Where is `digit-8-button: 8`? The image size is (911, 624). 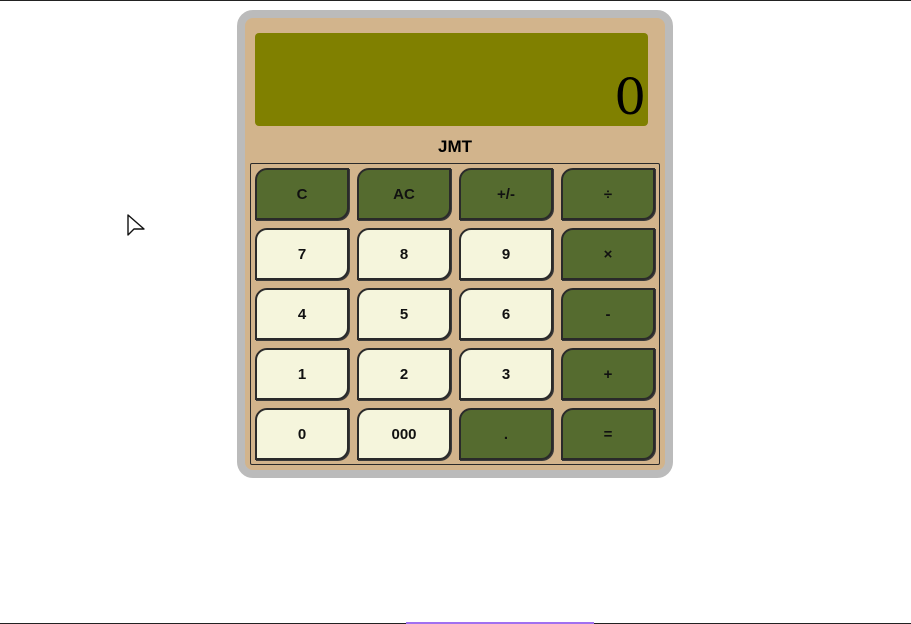
digit-8-button: 8 is located at coordinates (404, 254).